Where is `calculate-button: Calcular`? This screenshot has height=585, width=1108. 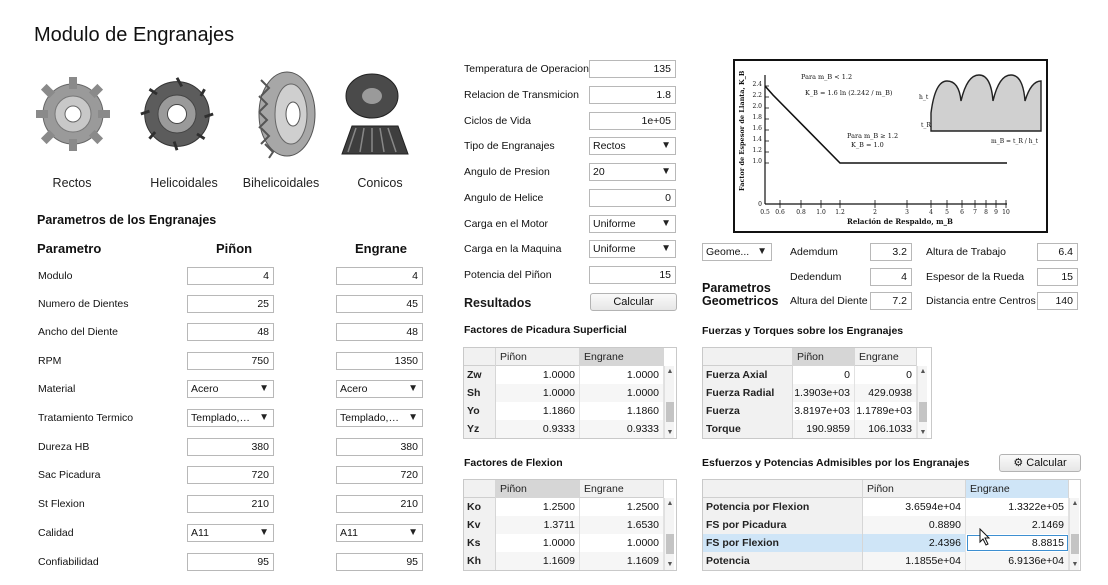 calculate-button: Calcular is located at coordinates (633, 302).